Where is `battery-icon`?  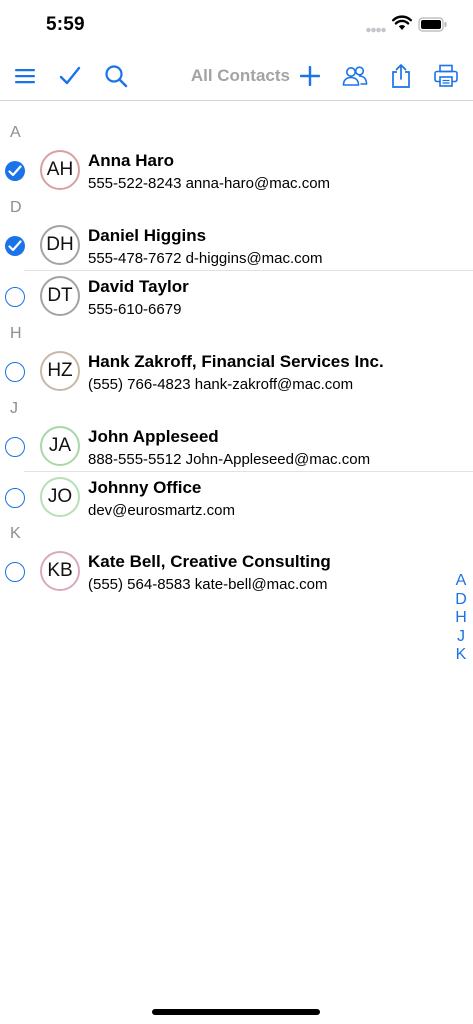
battery-icon is located at coordinates (432, 24).